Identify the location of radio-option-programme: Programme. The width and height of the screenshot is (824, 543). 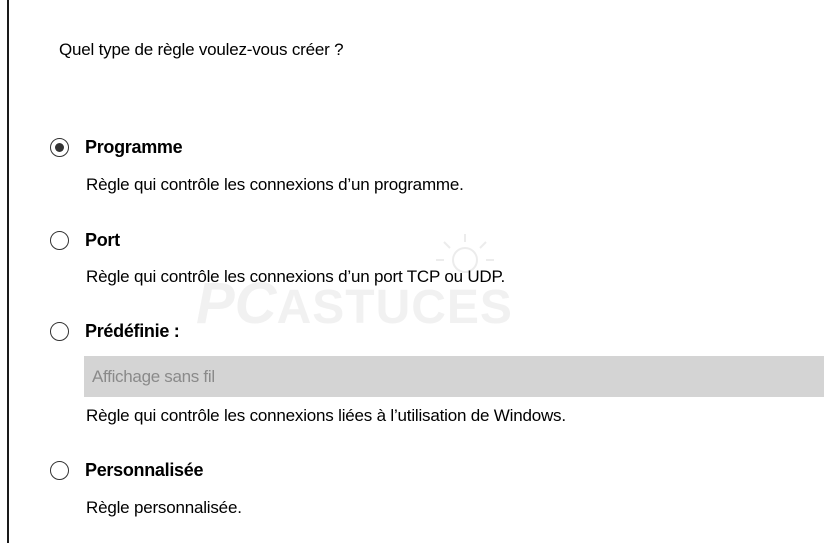
(116, 147).